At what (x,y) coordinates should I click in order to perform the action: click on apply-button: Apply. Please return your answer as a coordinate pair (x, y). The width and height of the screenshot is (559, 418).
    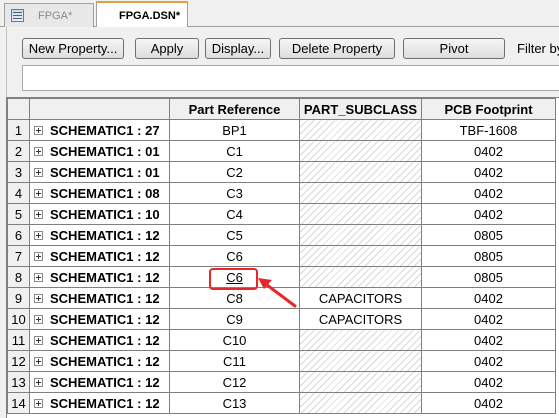
    Looking at the image, I should click on (167, 48).